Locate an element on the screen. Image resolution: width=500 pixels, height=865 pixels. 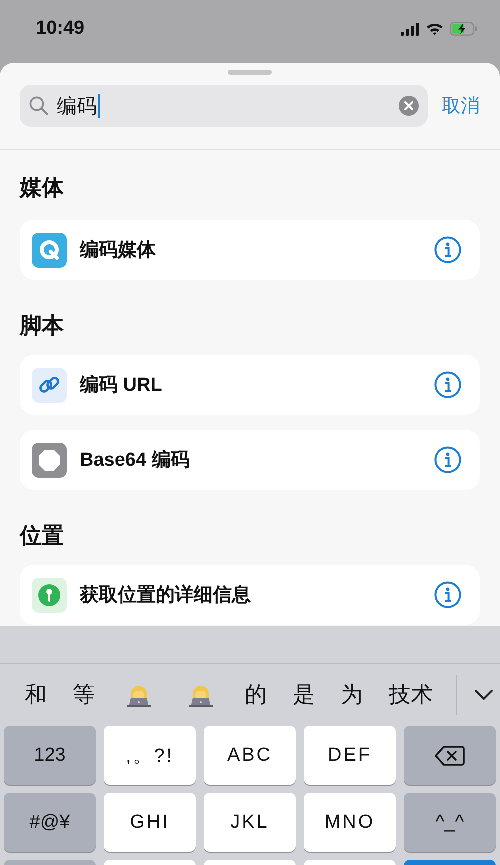
chevron-down-icon is located at coordinates (484, 695).